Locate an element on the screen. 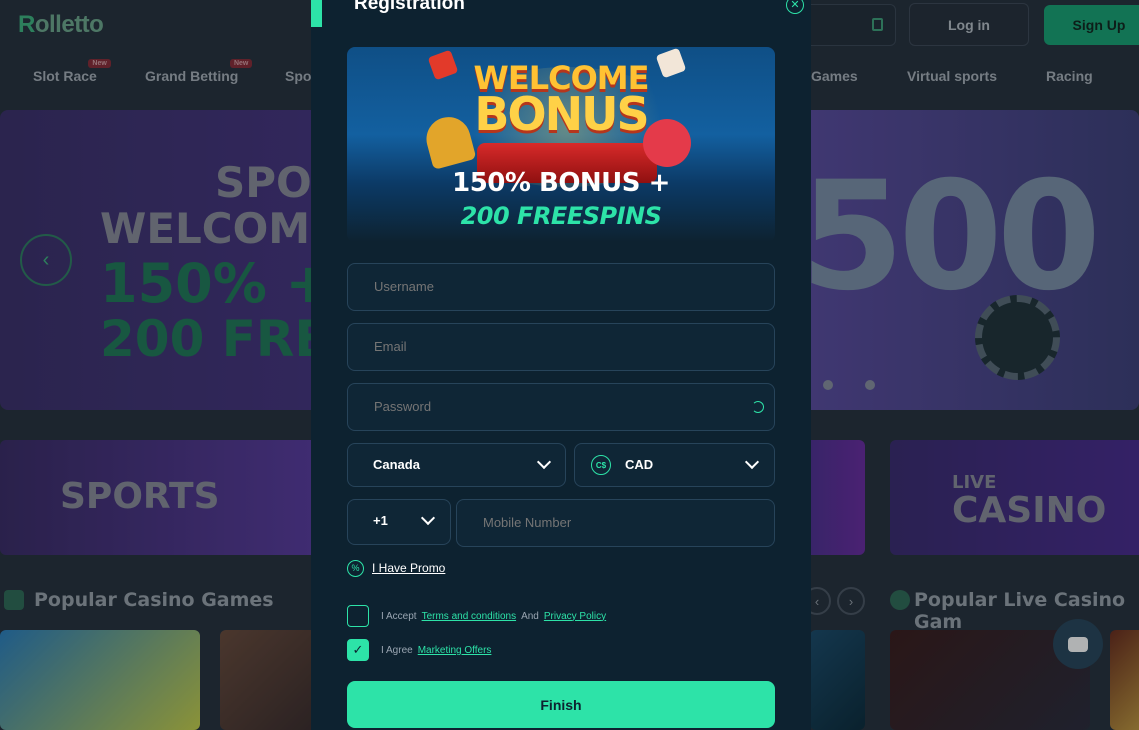 This screenshot has width=1139, height=730. terms-checkbox is located at coordinates (358, 616).